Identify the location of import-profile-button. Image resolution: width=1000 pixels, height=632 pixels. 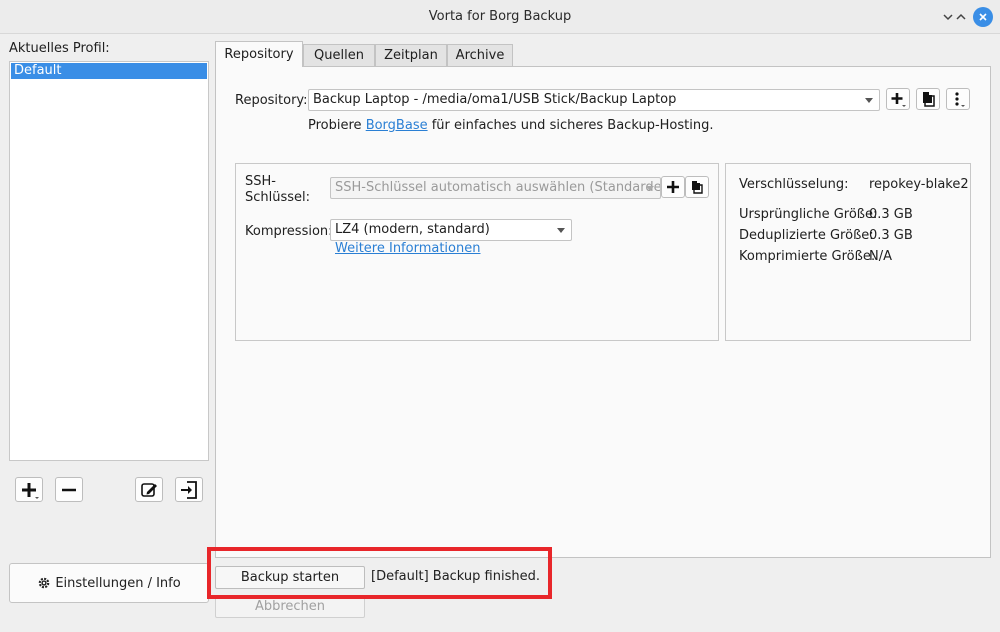
(189, 489).